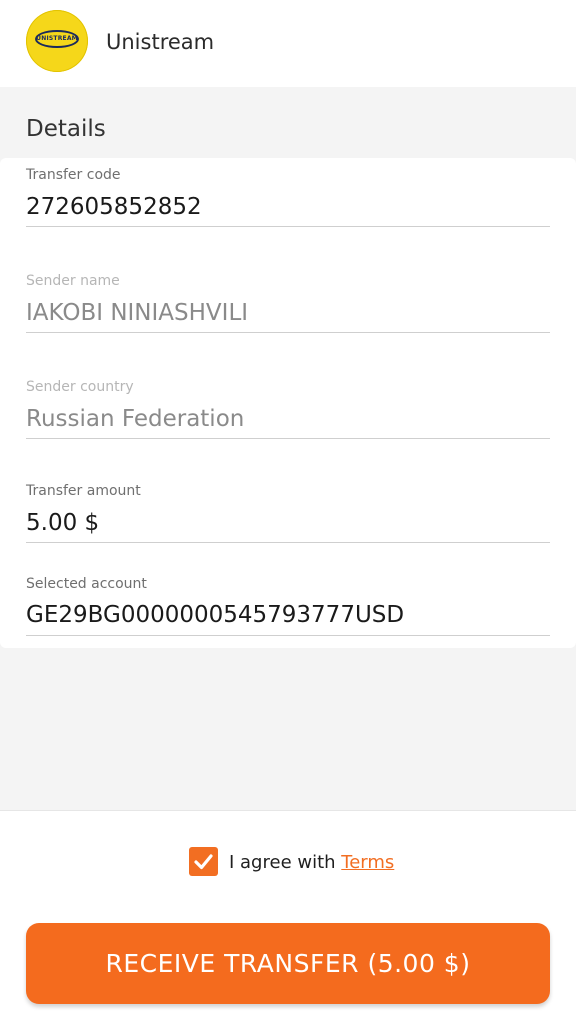 This screenshot has height=1017, width=576. Describe the element at coordinates (135, 419) in the screenshot. I see `sender-country-value: Russian Federation` at that location.